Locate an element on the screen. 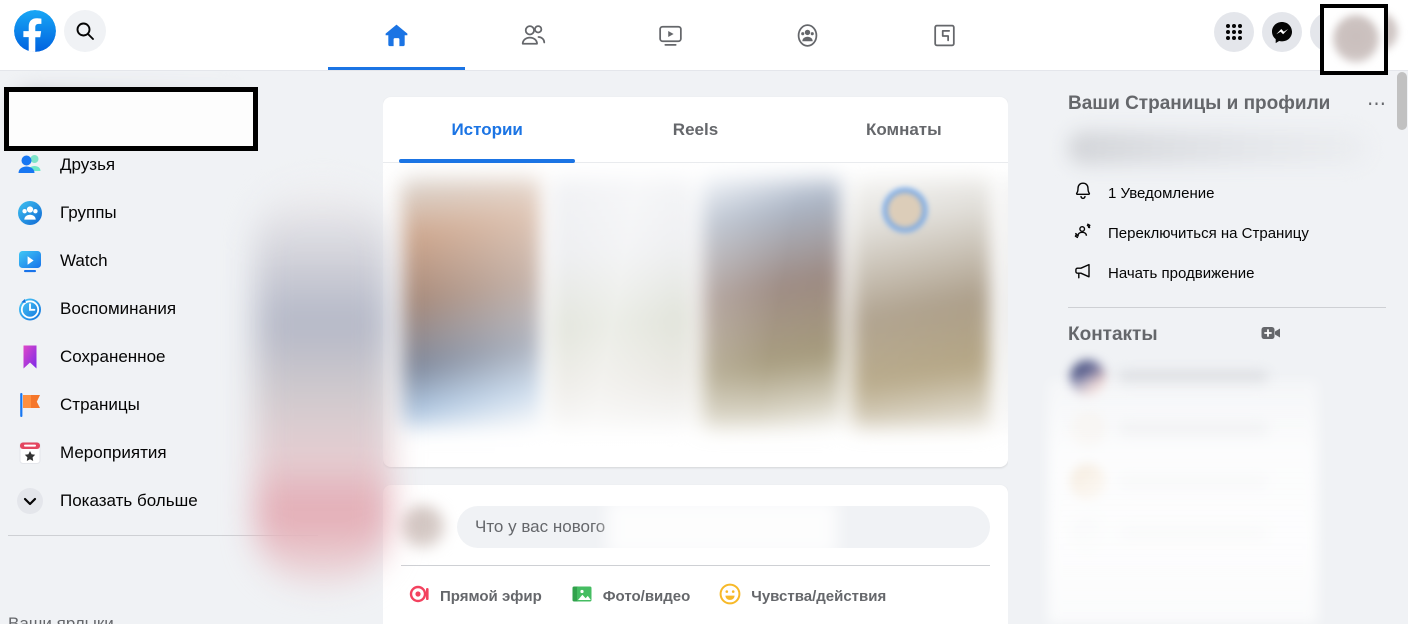  composer-placeholder: Что у вас нового is located at coordinates (540, 526).